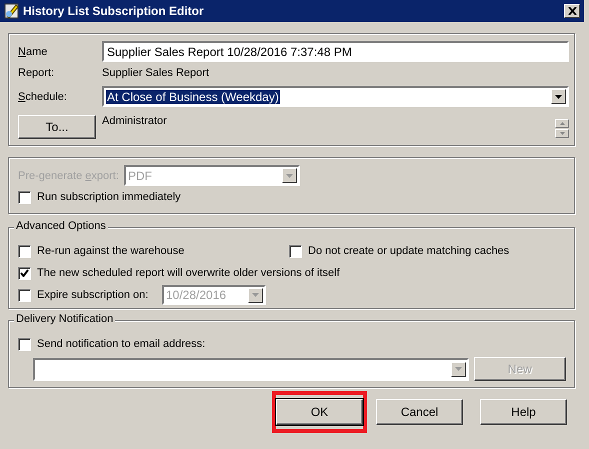 This screenshot has height=449, width=589. I want to click on schedule-dropdown: At Close of Business (Weekday), so click(335, 96).